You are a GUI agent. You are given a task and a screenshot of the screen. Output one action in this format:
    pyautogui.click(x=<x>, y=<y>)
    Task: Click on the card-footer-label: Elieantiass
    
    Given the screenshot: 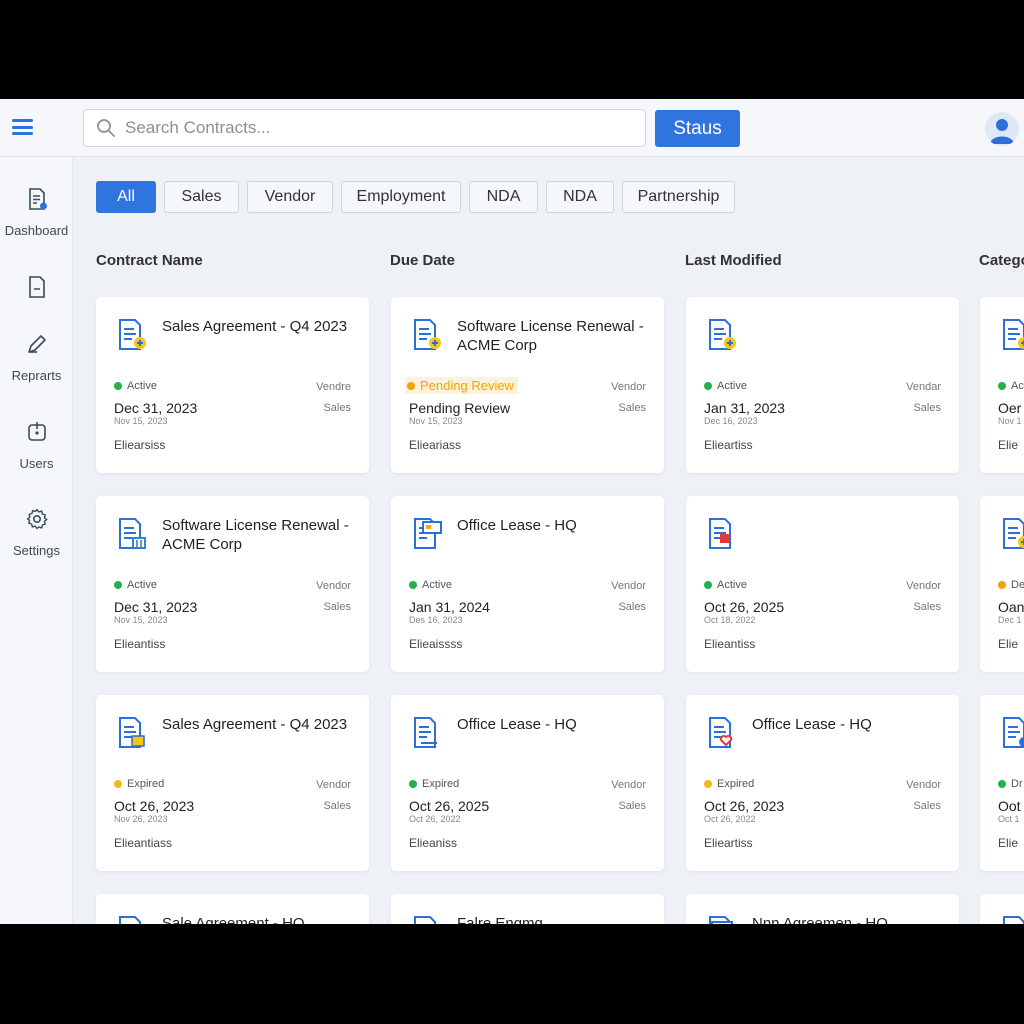 What is the action you would take?
    pyautogui.click(x=143, y=843)
    